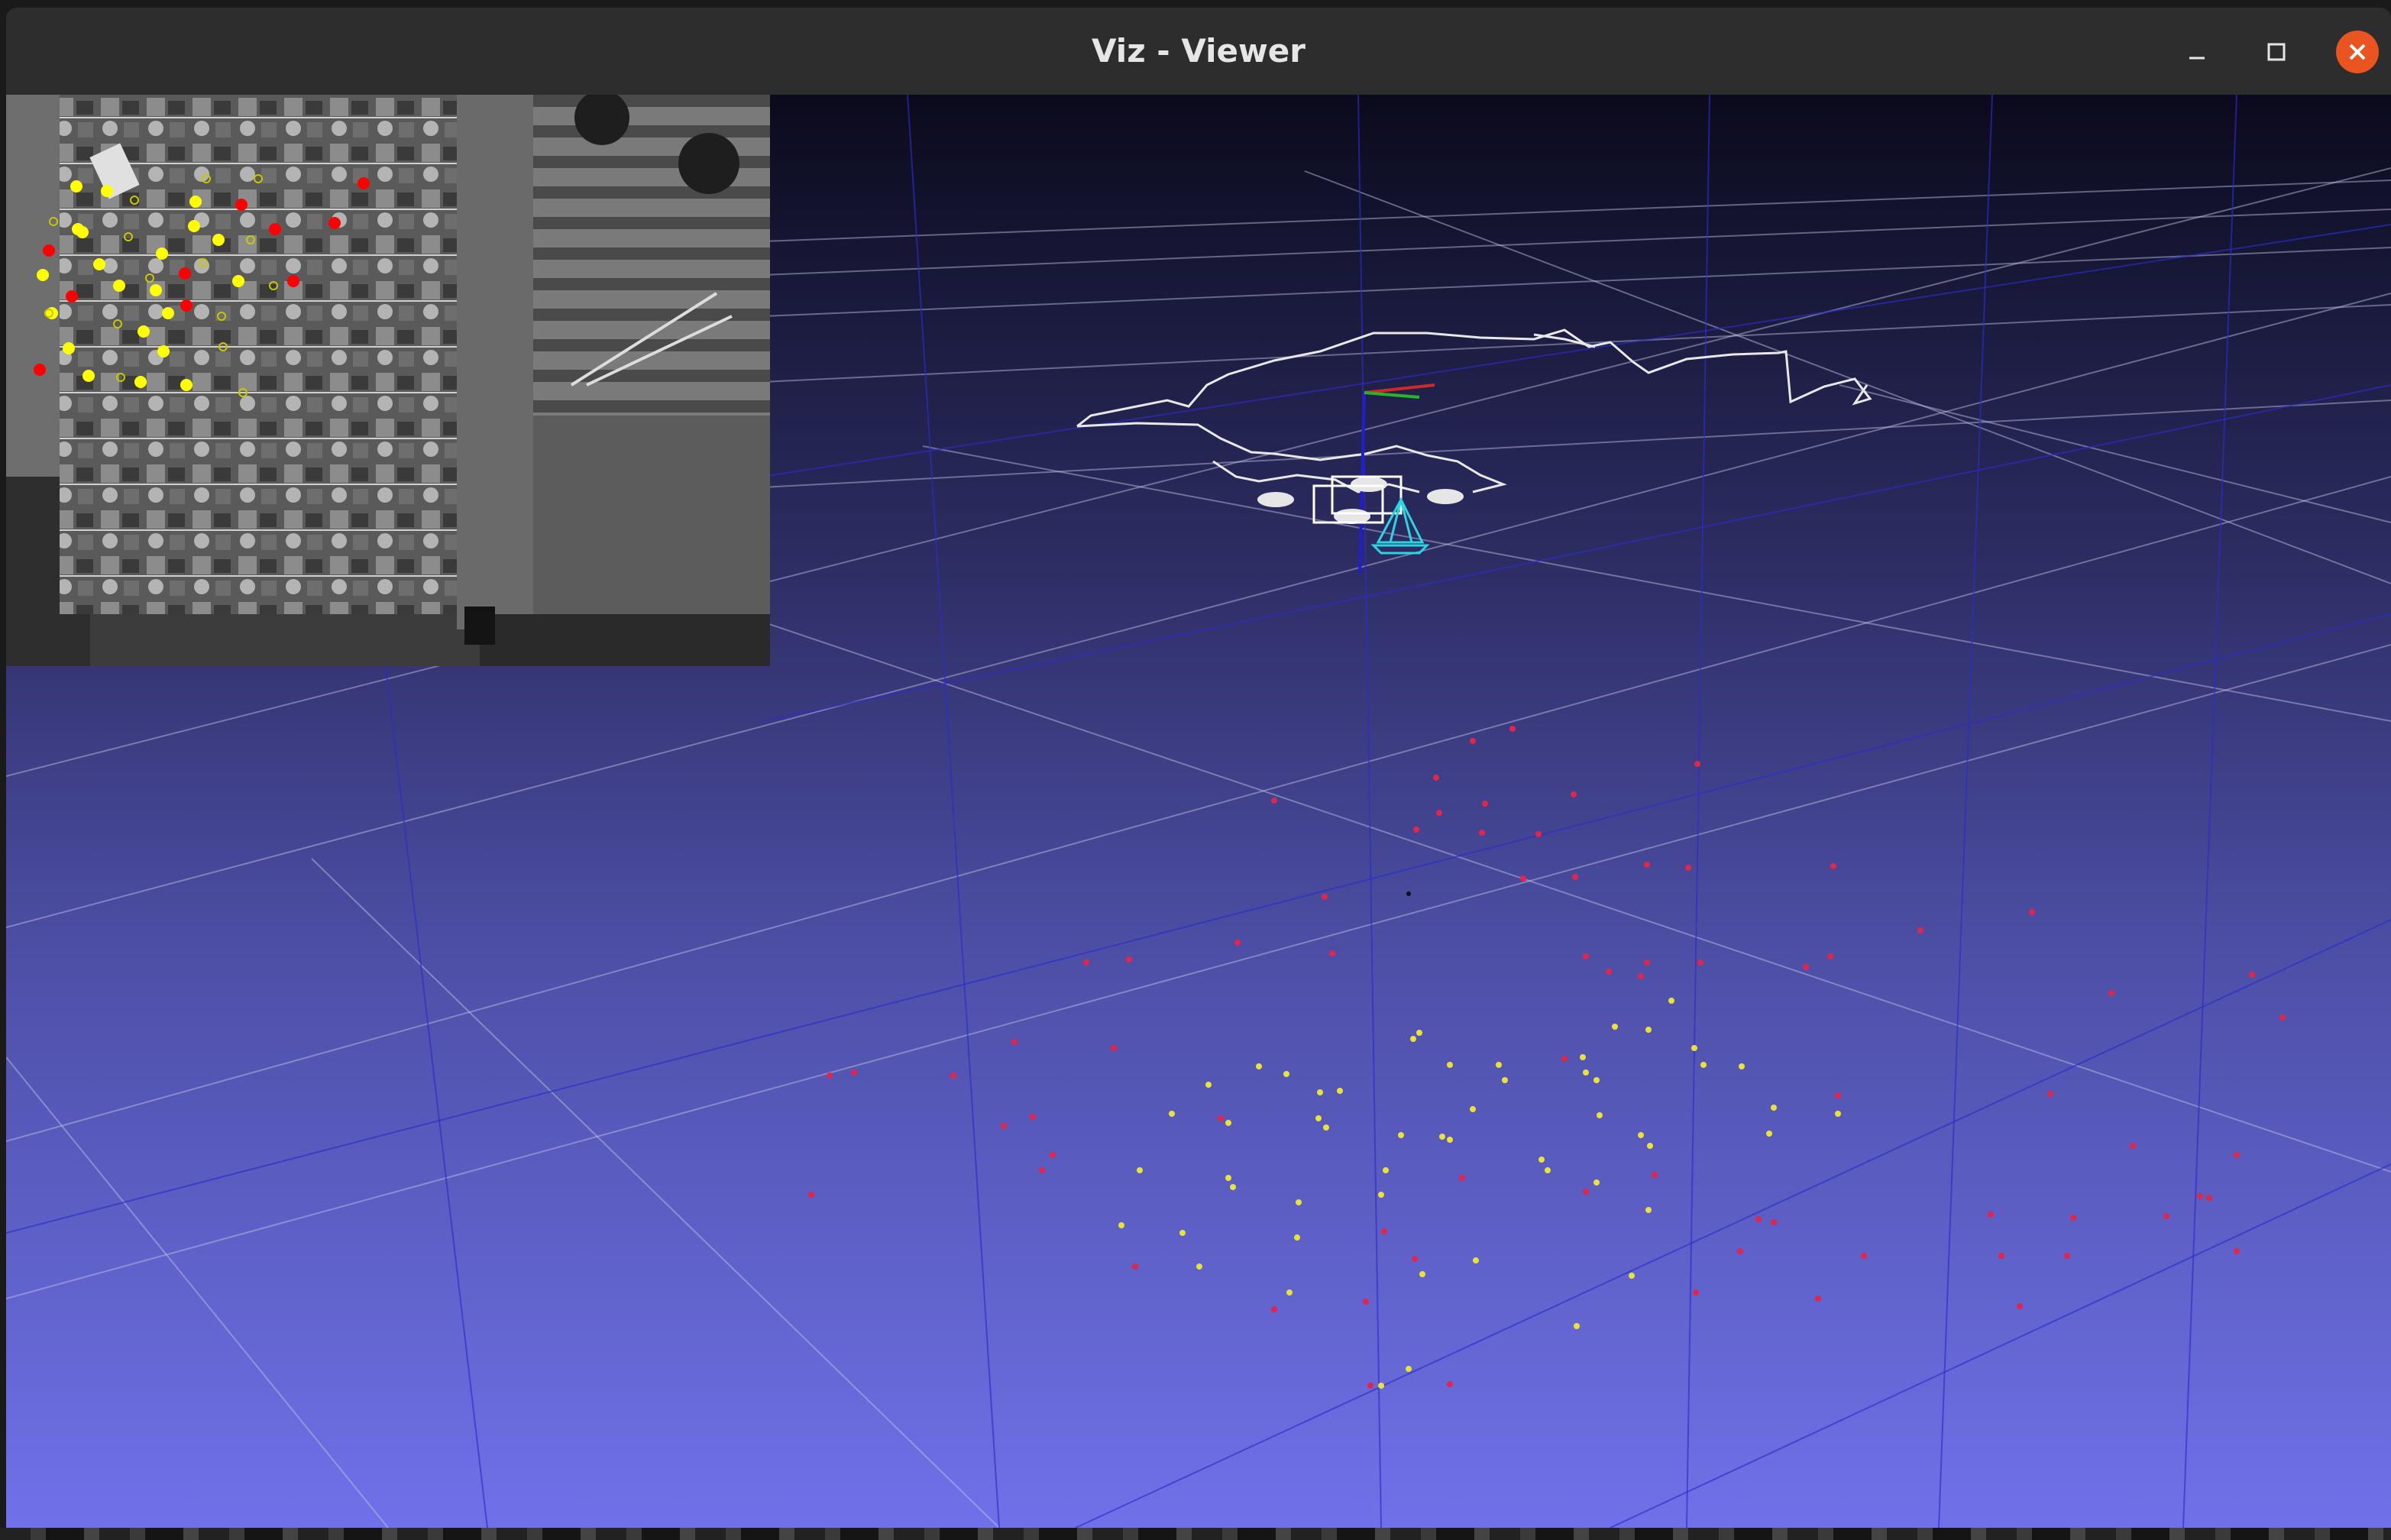 The width and height of the screenshot is (2391, 1540). Describe the element at coordinates (1474, 410) in the screenshot. I see `camera-trajectory` at that location.